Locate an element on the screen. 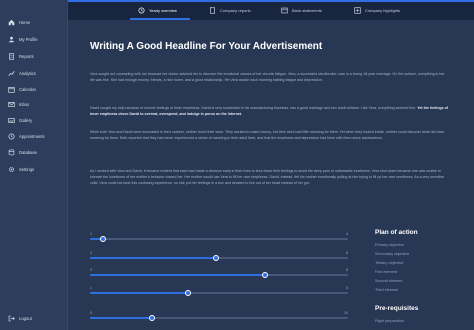  logout-icon is located at coordinates (11, 318).